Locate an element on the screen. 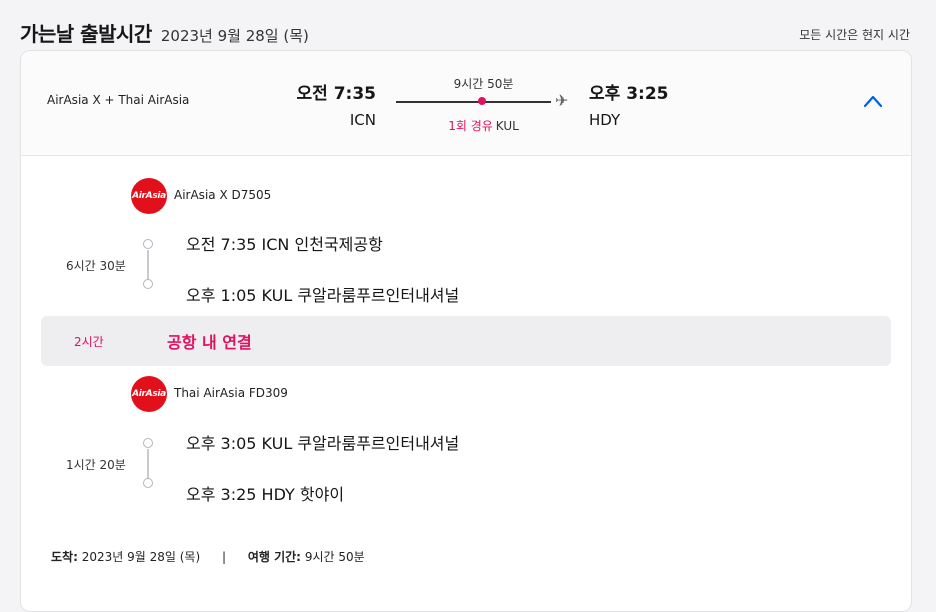  departure-airport-code: ICN is located at coordinates (362, 120).